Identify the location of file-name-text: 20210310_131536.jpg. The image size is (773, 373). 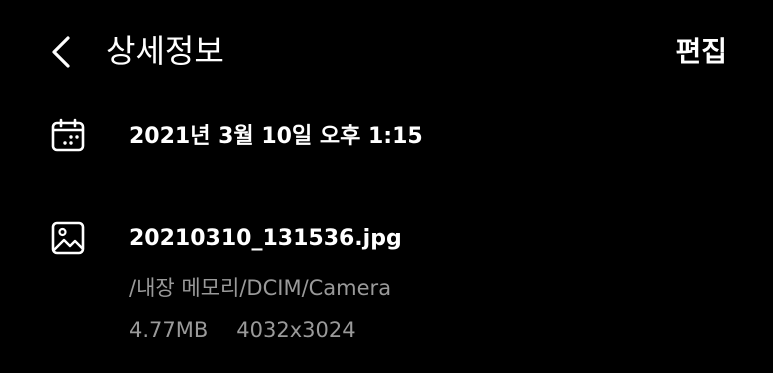
(265, 238).